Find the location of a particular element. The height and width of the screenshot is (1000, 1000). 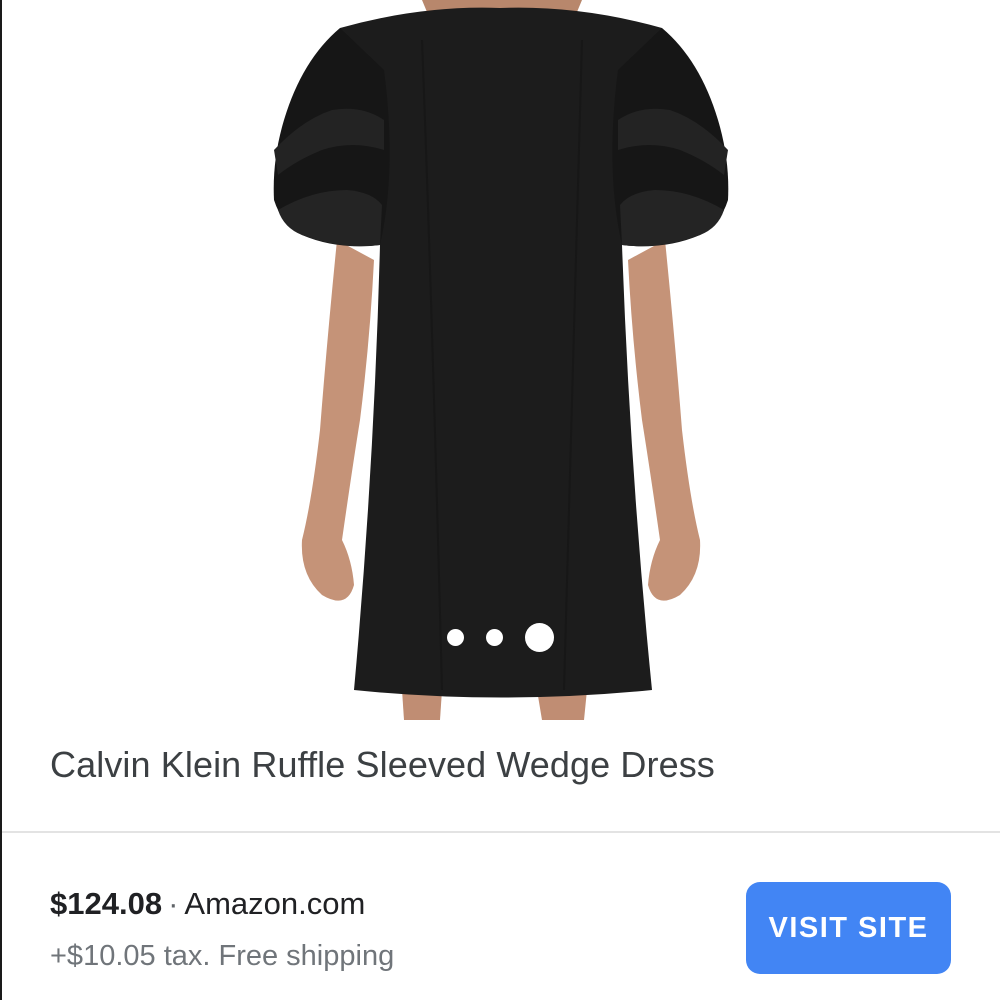

seller-name: Amazon.com is located at coordinates (275, 903).